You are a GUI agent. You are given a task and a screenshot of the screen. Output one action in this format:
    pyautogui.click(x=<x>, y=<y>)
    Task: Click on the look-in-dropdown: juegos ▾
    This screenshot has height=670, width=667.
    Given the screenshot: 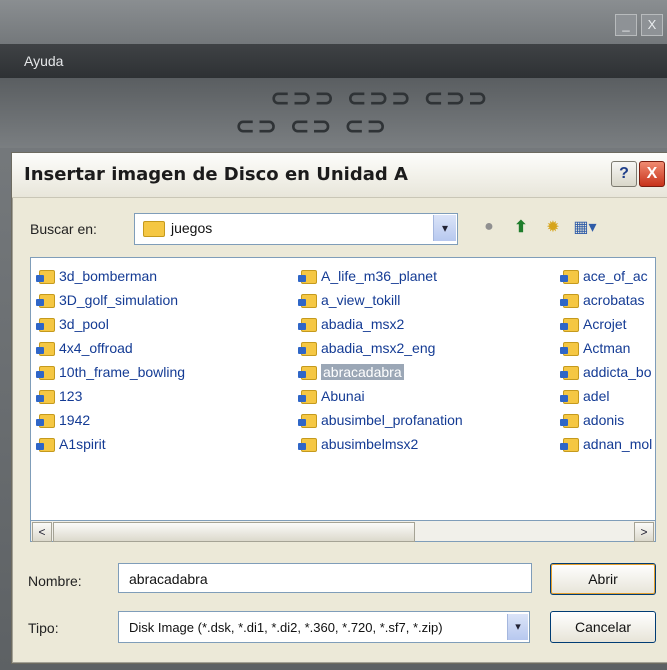 What is the action you would take?
    pyautogui.click(x=296, y=229)
    